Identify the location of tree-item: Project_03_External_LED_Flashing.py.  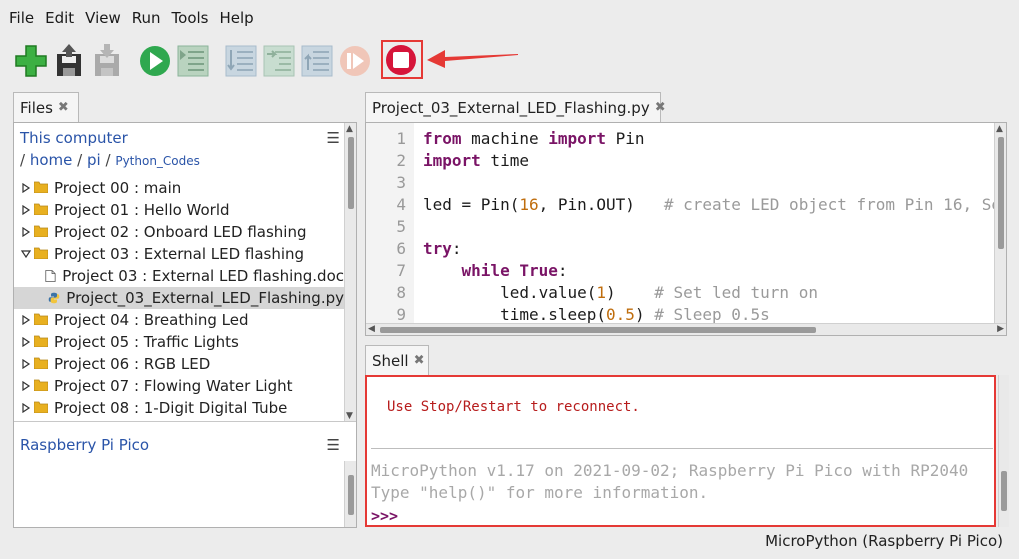
(179, 298).